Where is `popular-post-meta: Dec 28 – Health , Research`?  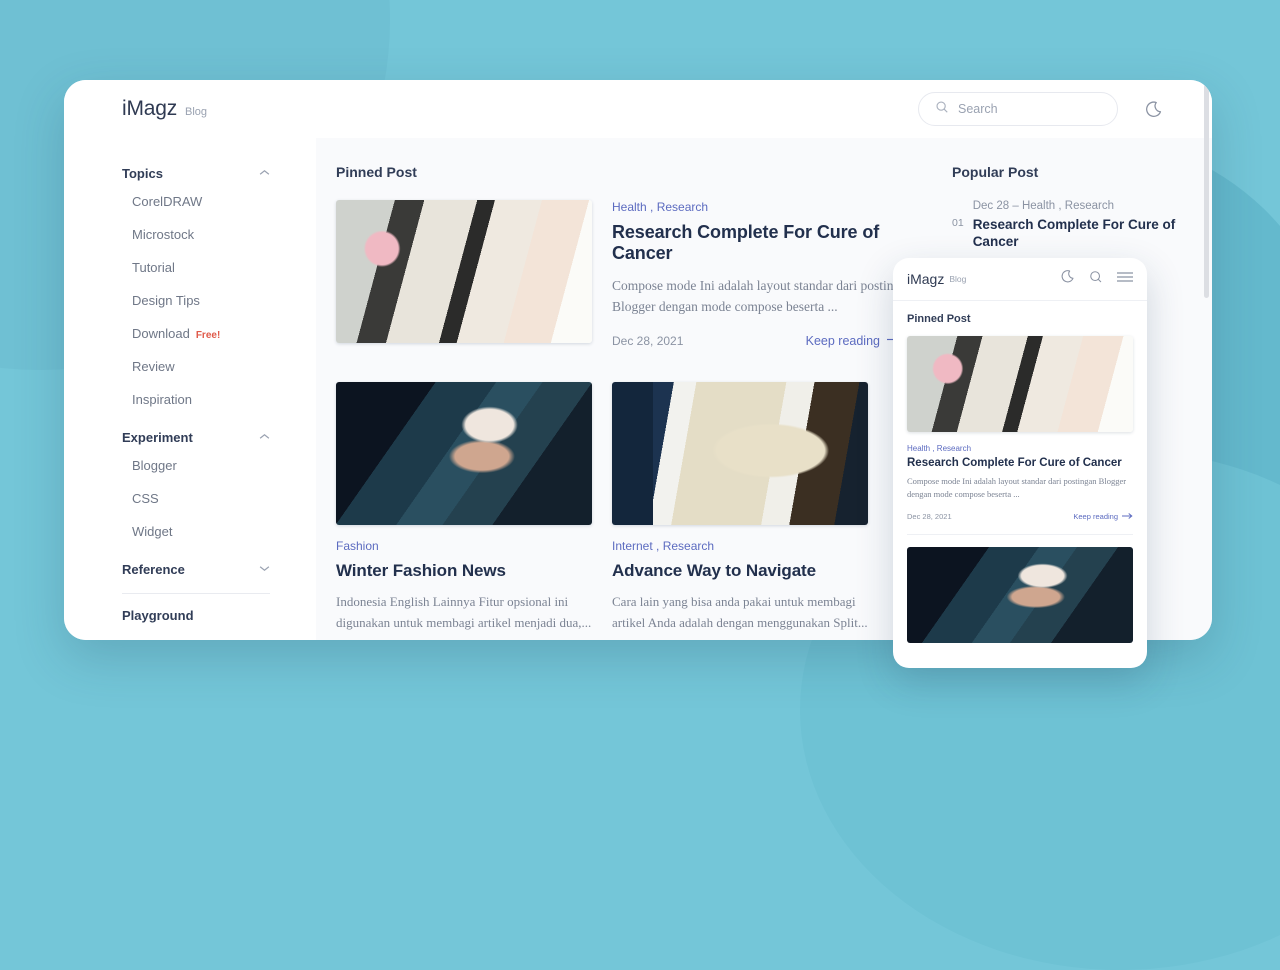 popular-post-meta: Dec 28 – Health , Research is located at coordinates (1080, 206).